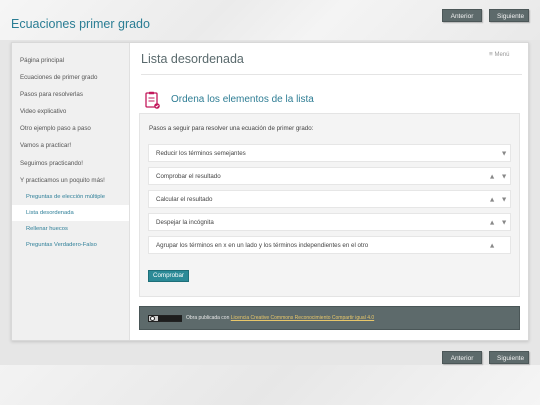 Image resolution: width=540 pixels, height=405 pixels. Describe the element at coordinates (329, 199) in the screenshot. I see `sortable-item: Calcular el resultado ▲ ▼` at that location.